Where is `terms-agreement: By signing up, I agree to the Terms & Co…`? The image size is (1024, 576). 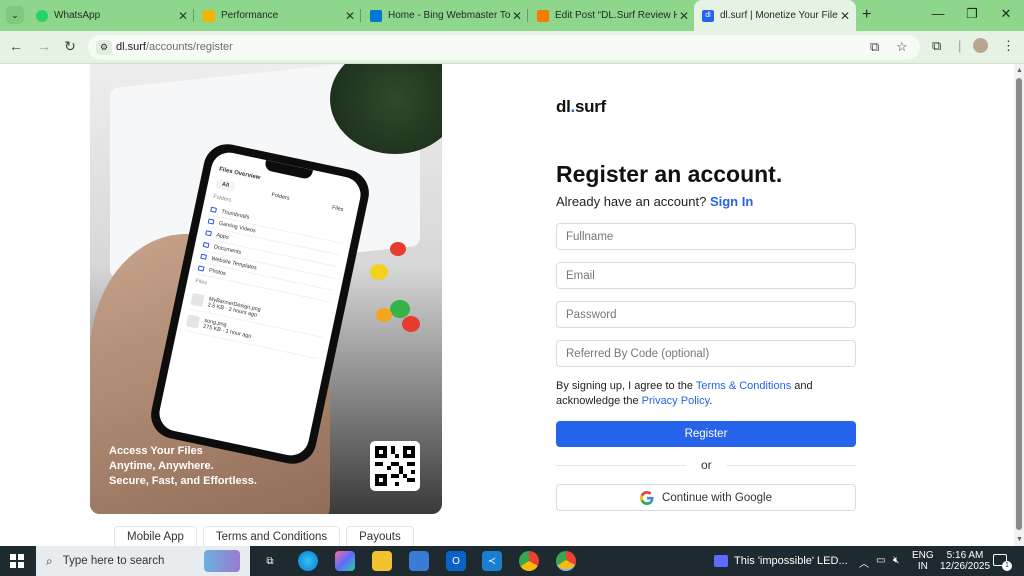
terms-agreement: By signing up, I agree to the Terms & Co… is located at coordinates (706, 394).